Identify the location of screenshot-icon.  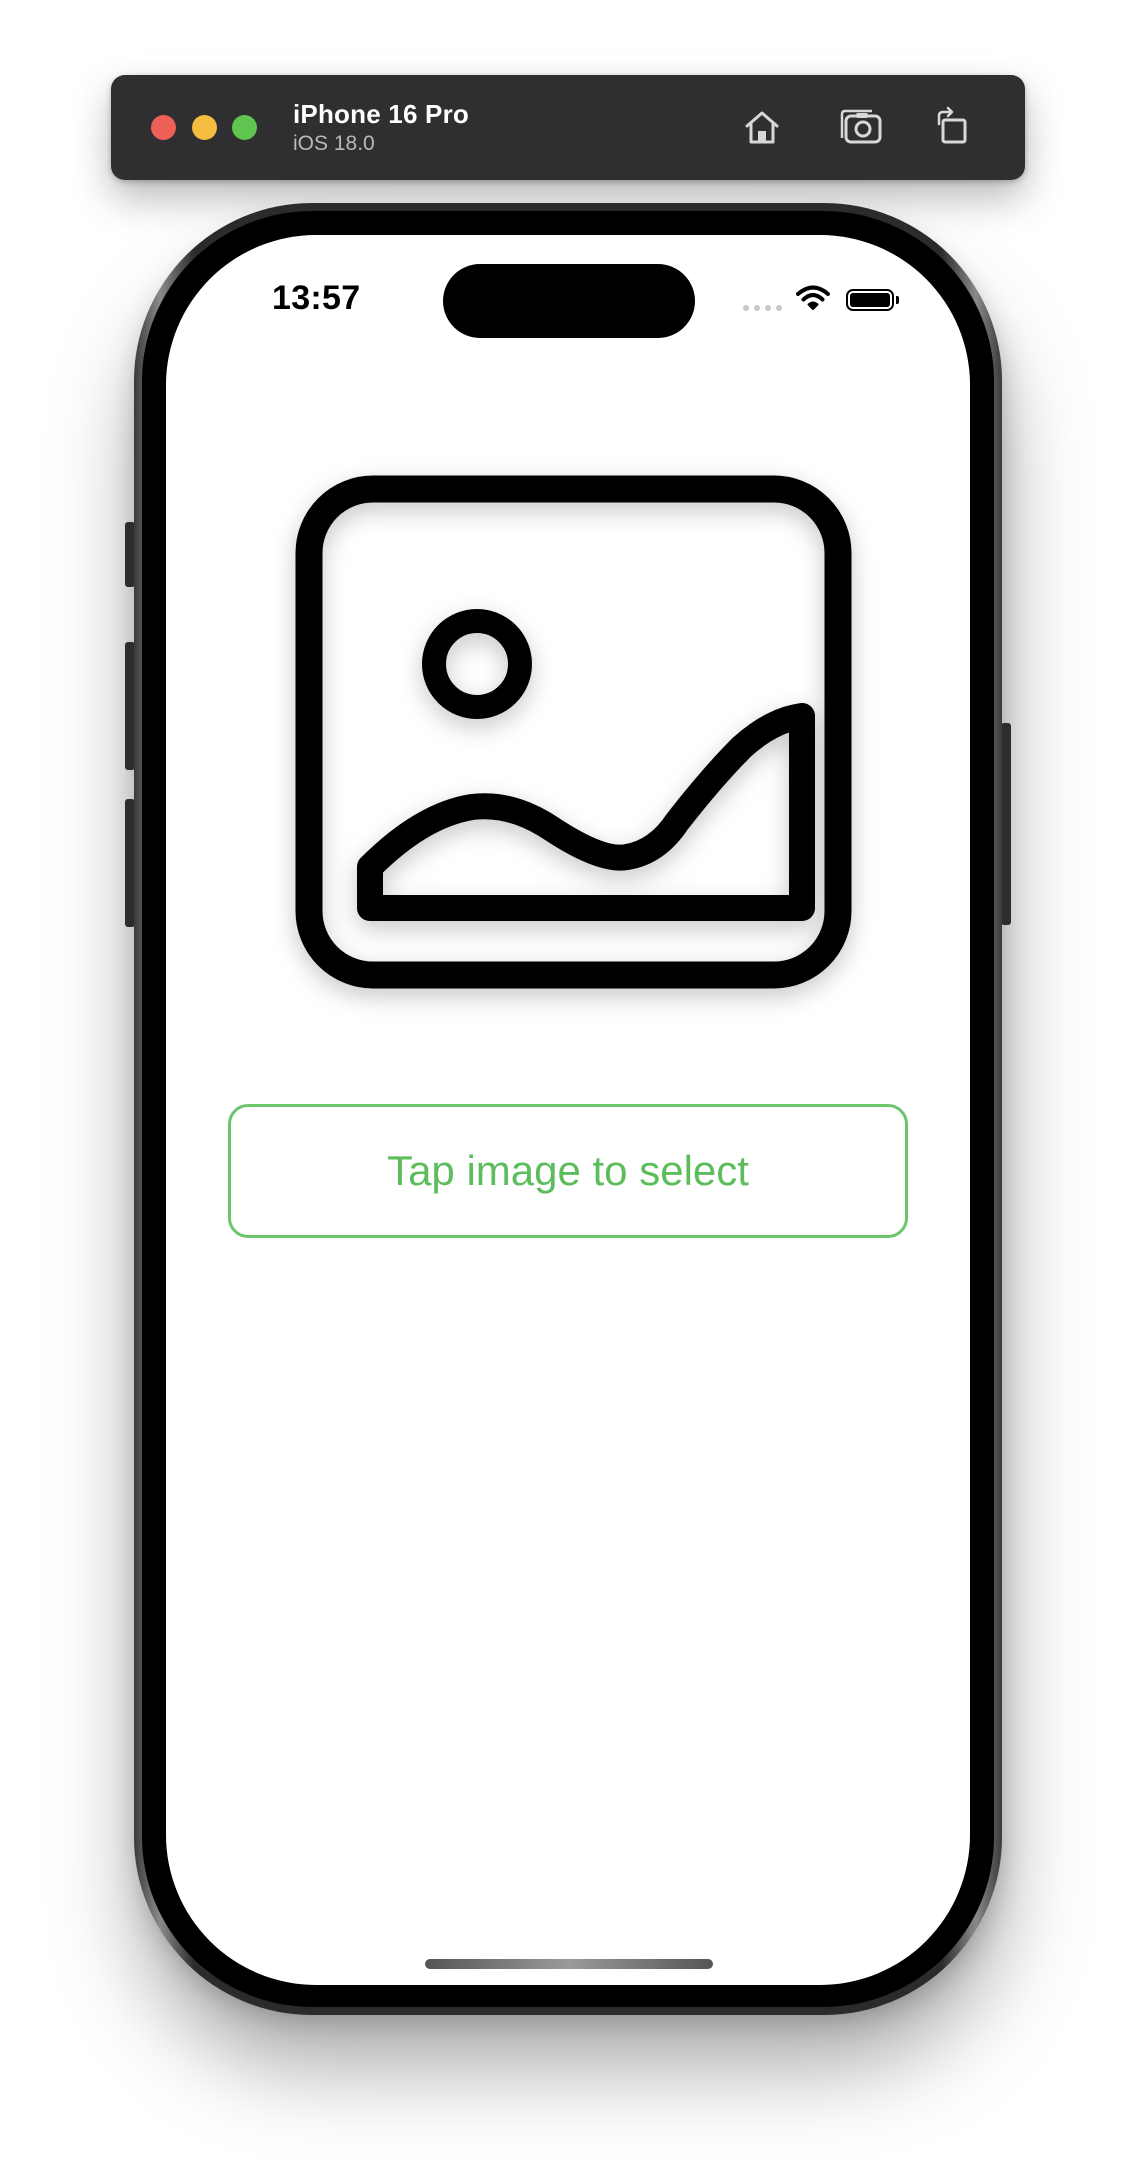
(861, 126).